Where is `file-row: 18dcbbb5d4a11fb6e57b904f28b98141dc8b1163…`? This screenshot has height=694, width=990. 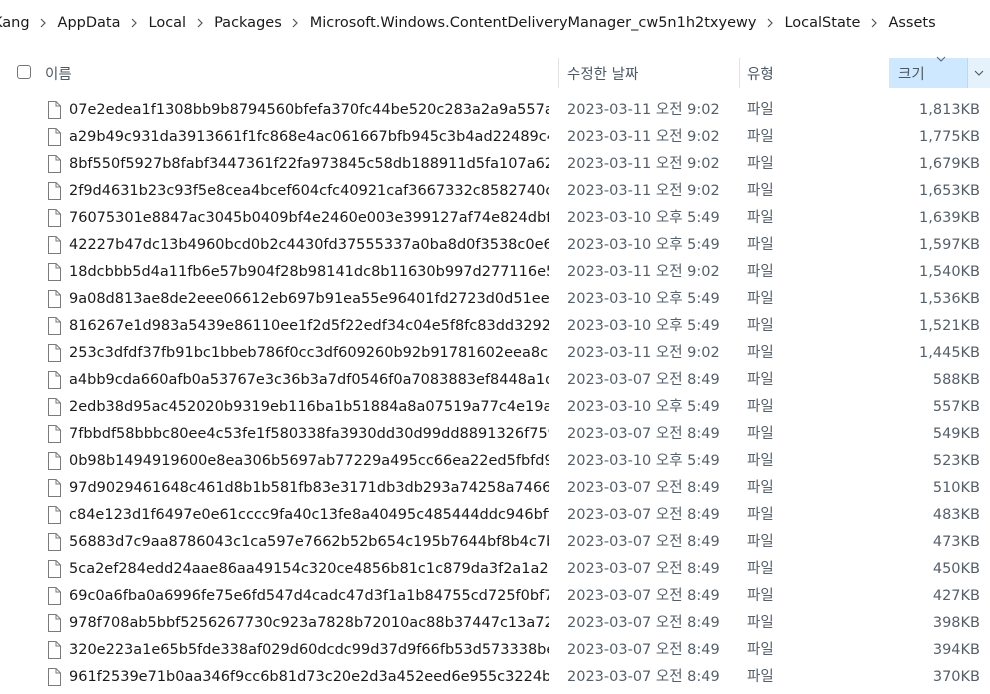
file-row: 18dcbbb5d4a11fb6e57b904f28b98141dc8b1163… is located at coordinates (495, 272).